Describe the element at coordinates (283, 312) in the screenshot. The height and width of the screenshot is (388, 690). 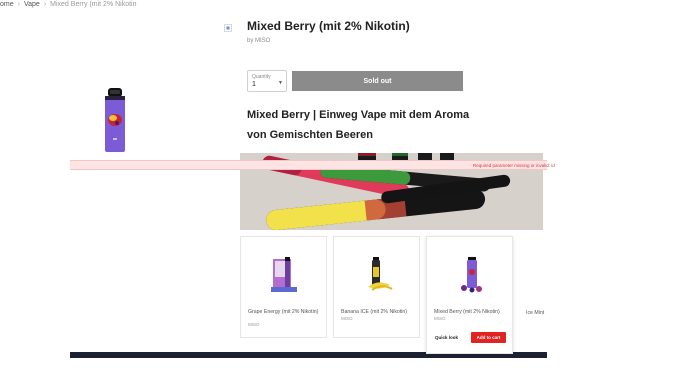
I see `product-card-name: Grape Energy (mit 2% Nikotin)` at that location.